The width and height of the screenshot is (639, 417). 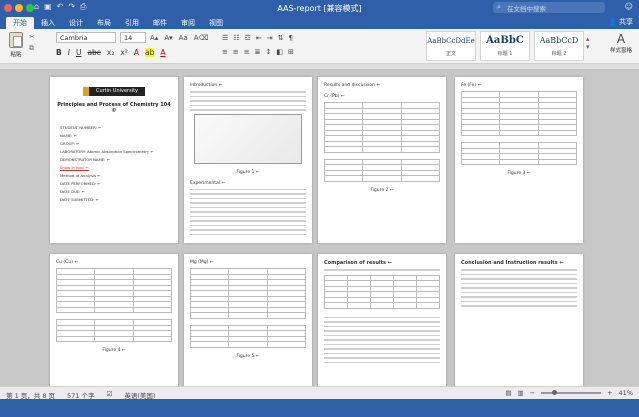 I want to click on copy-icon: ⧉, so click(x=32, y=48).